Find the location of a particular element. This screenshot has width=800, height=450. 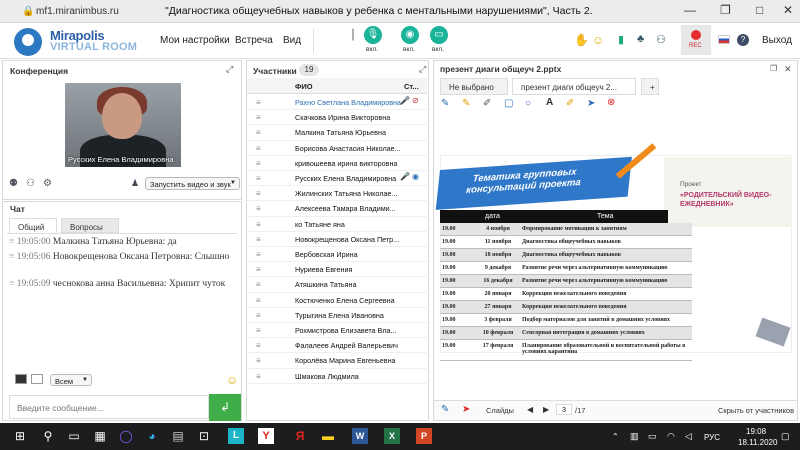

input-language: РУС is located at coordinates (712, 437).